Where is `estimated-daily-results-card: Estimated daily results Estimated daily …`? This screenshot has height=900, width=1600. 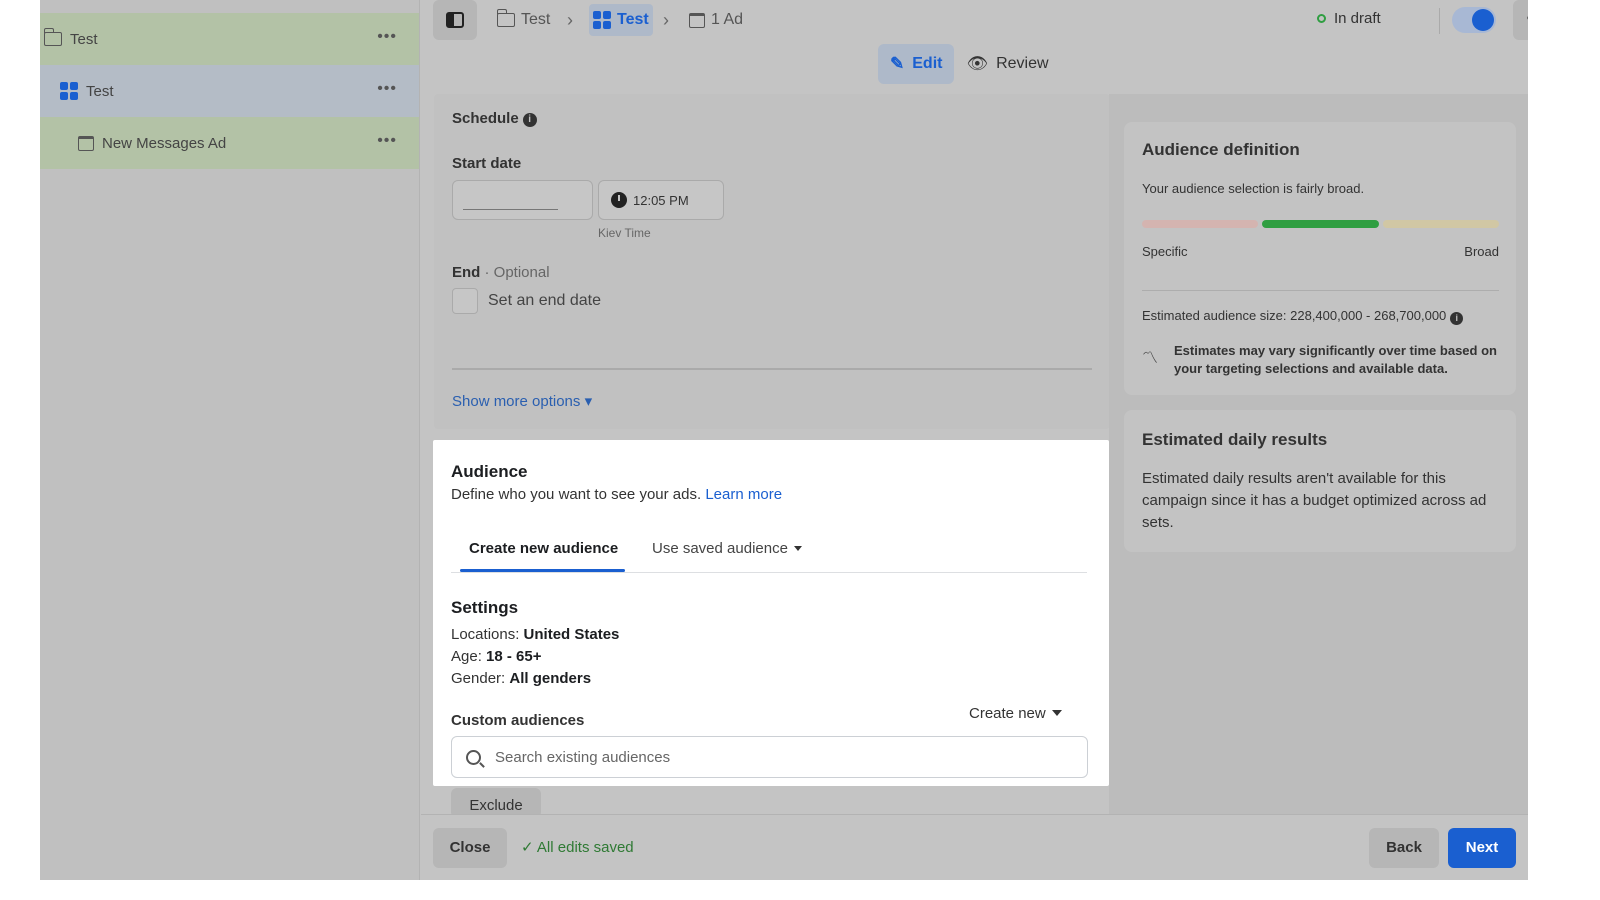 estimated-daily-results-card: Estimated daily results Estimated daily … is located at coordinates (1320, 481).